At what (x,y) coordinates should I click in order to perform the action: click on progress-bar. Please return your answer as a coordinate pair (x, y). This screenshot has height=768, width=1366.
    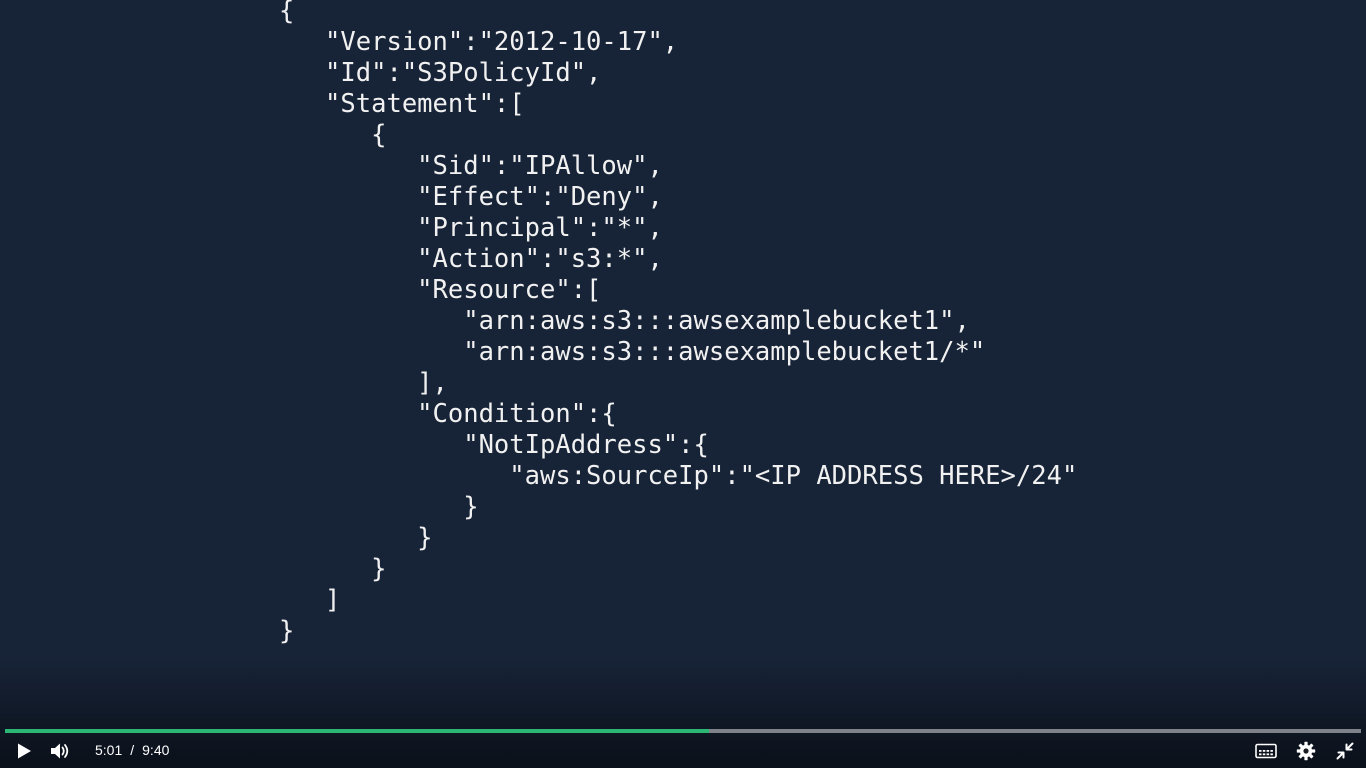
    Looking at the image, I should click on (683, 731).